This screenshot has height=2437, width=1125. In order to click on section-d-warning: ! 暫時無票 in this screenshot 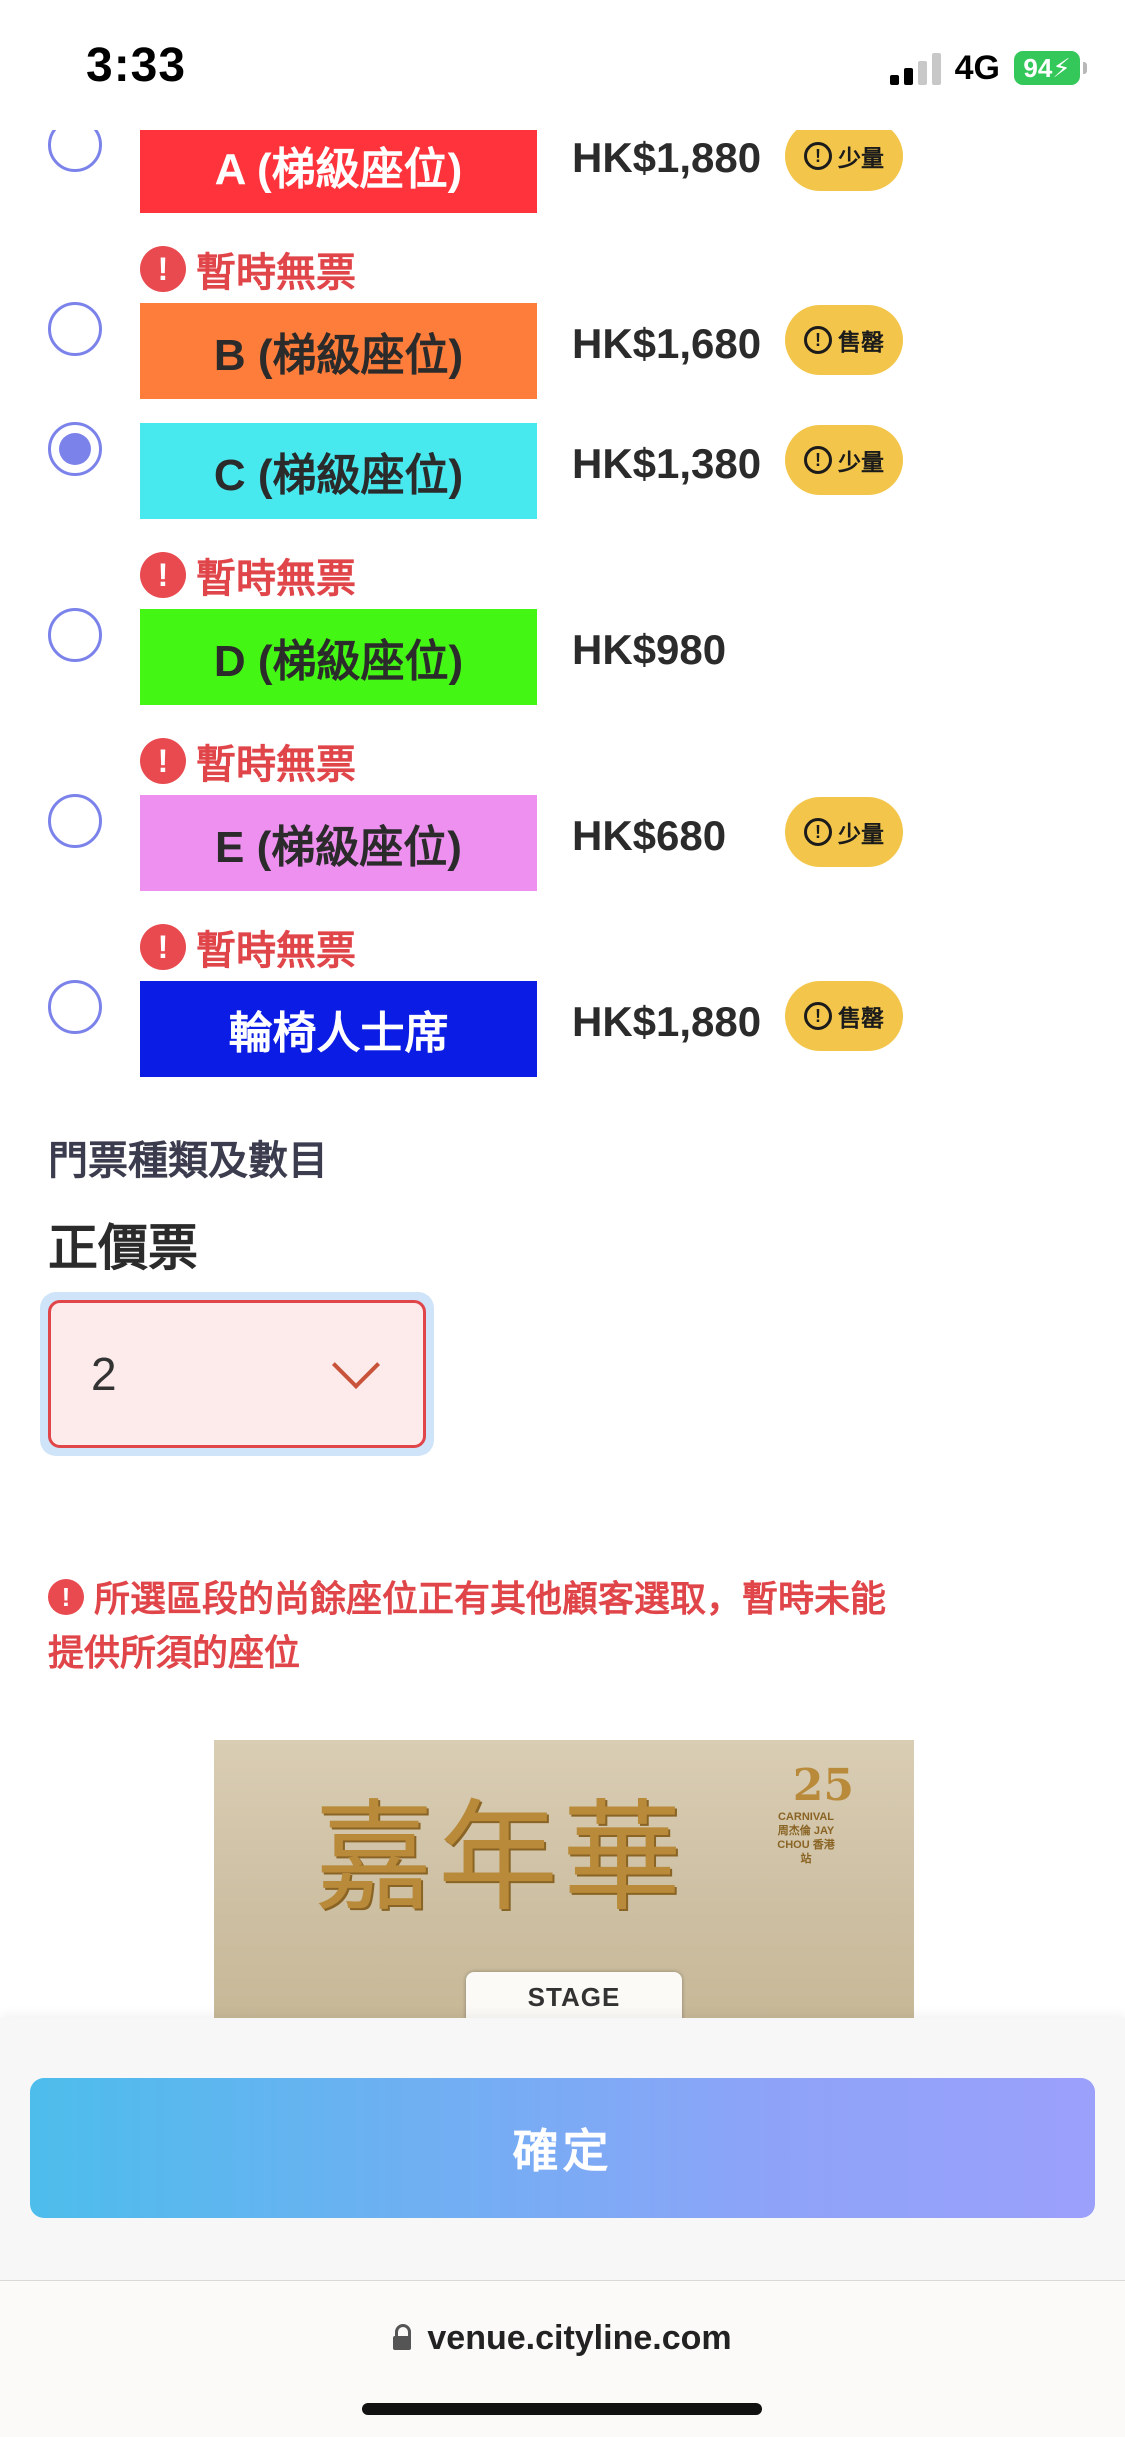, I will do `click(248, 575)`.